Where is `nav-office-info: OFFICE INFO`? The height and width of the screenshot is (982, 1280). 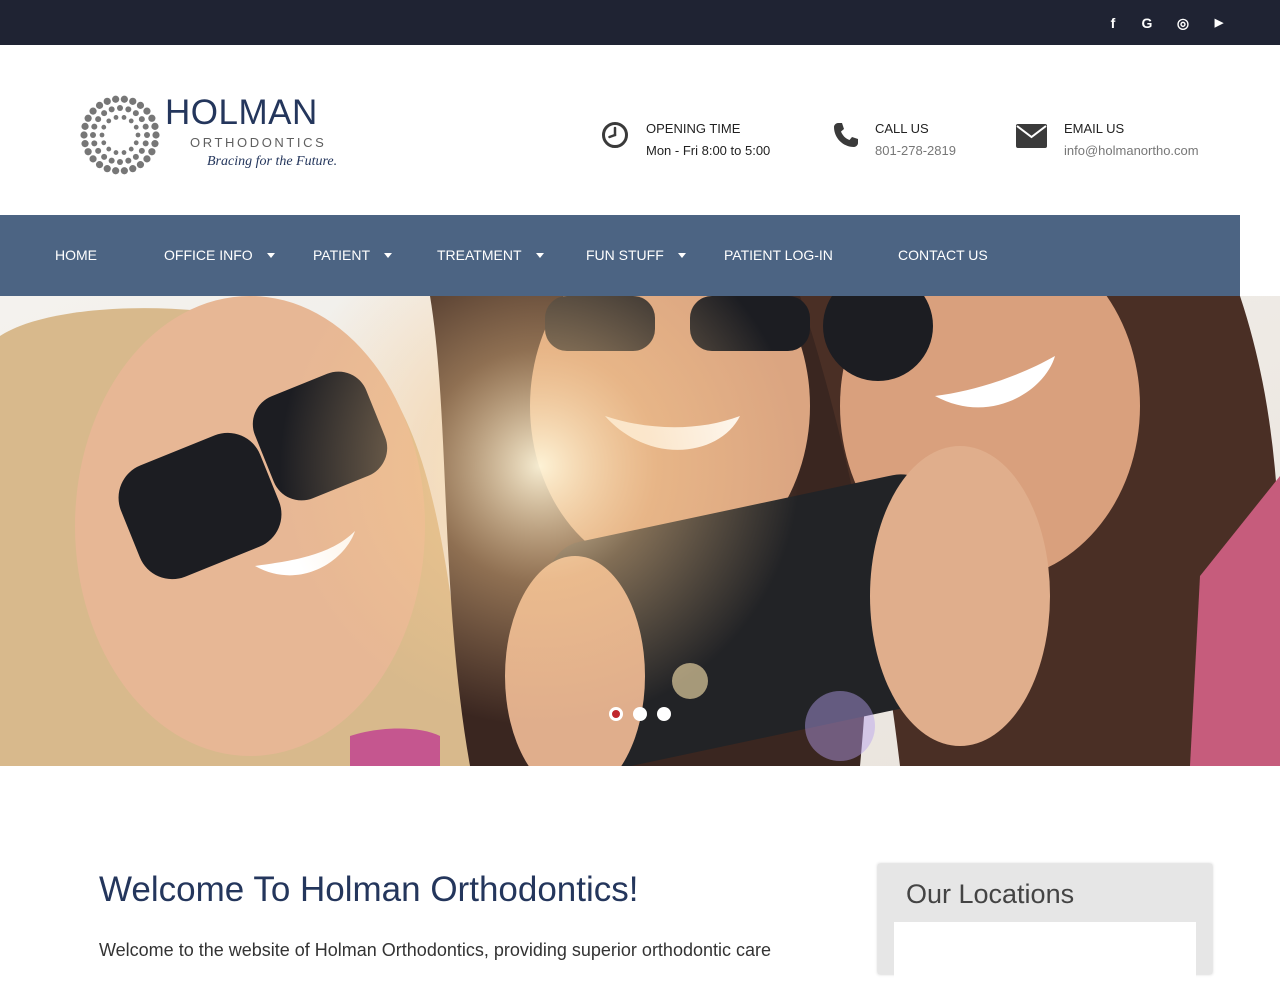
nav-office-info: OFFICE INFO is located at coordinates (219, 255).